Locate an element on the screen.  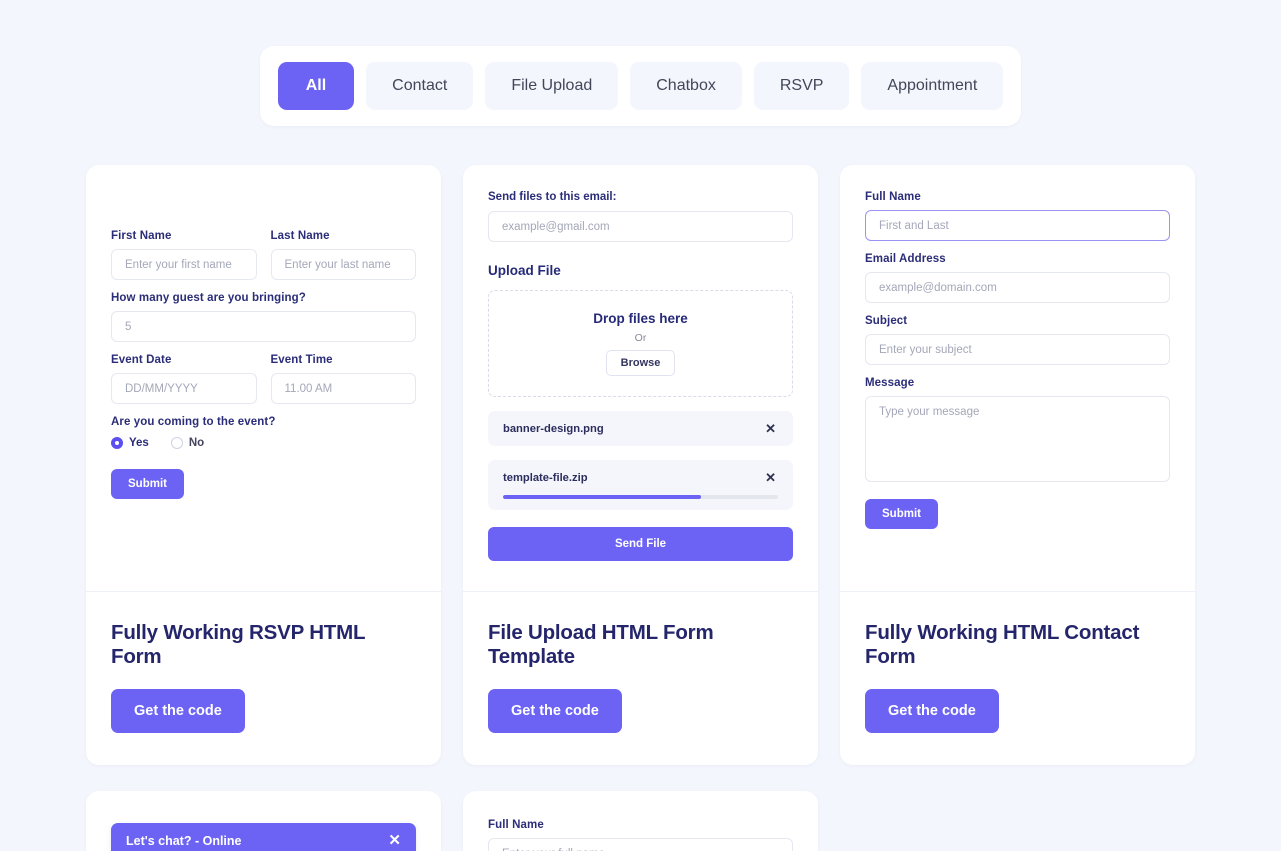
upload-email-input is located at coordinates (640, 226).